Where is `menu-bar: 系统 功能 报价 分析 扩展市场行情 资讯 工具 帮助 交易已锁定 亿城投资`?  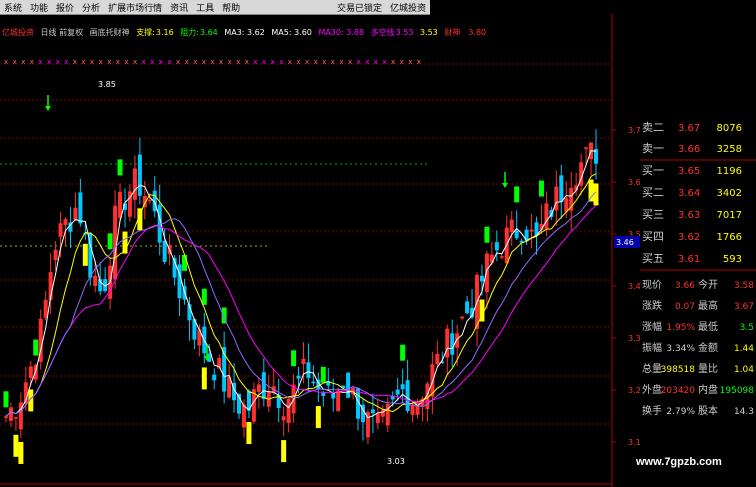
menu-bar: 系统 功能 报价 分析 扩展市场行情 资讯 工具 帮助 交易已锁定 亿城投资 is located at coordinates (215, 7).